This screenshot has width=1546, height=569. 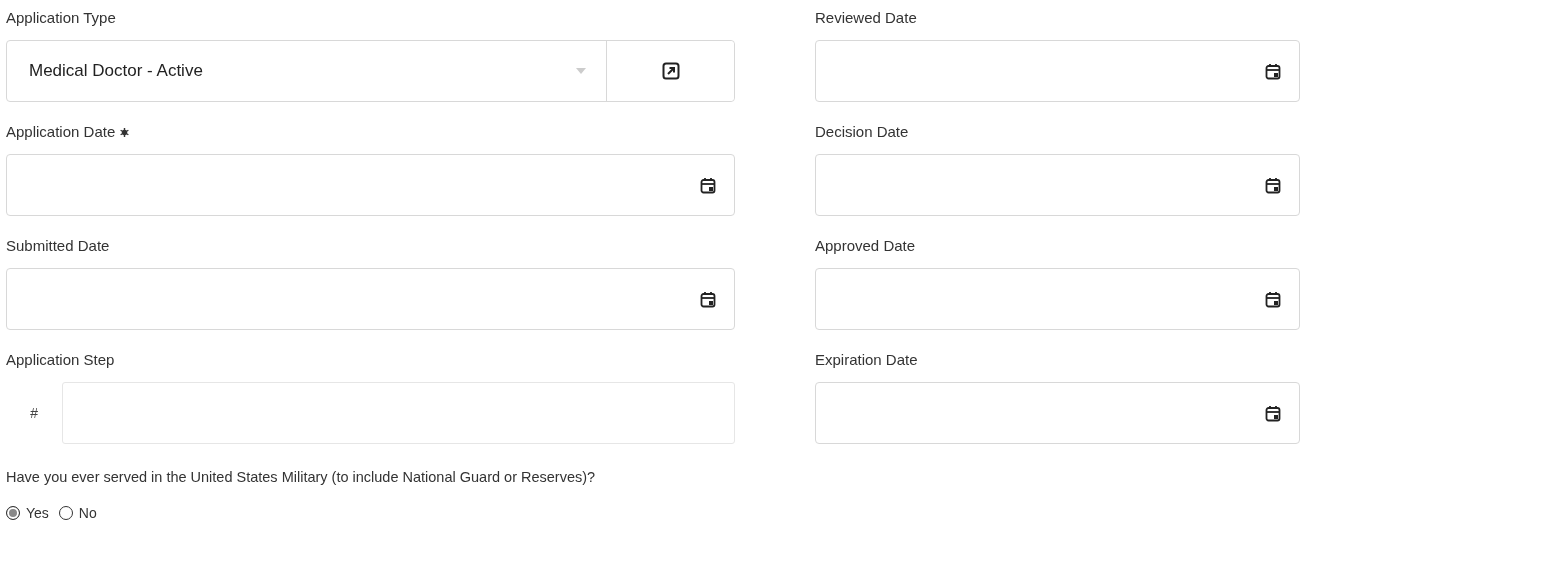 What do you see at coordinates (866, 18) in the screenshot?
I see `field-label: Reviewed Date` at bounding box center [866, 18].